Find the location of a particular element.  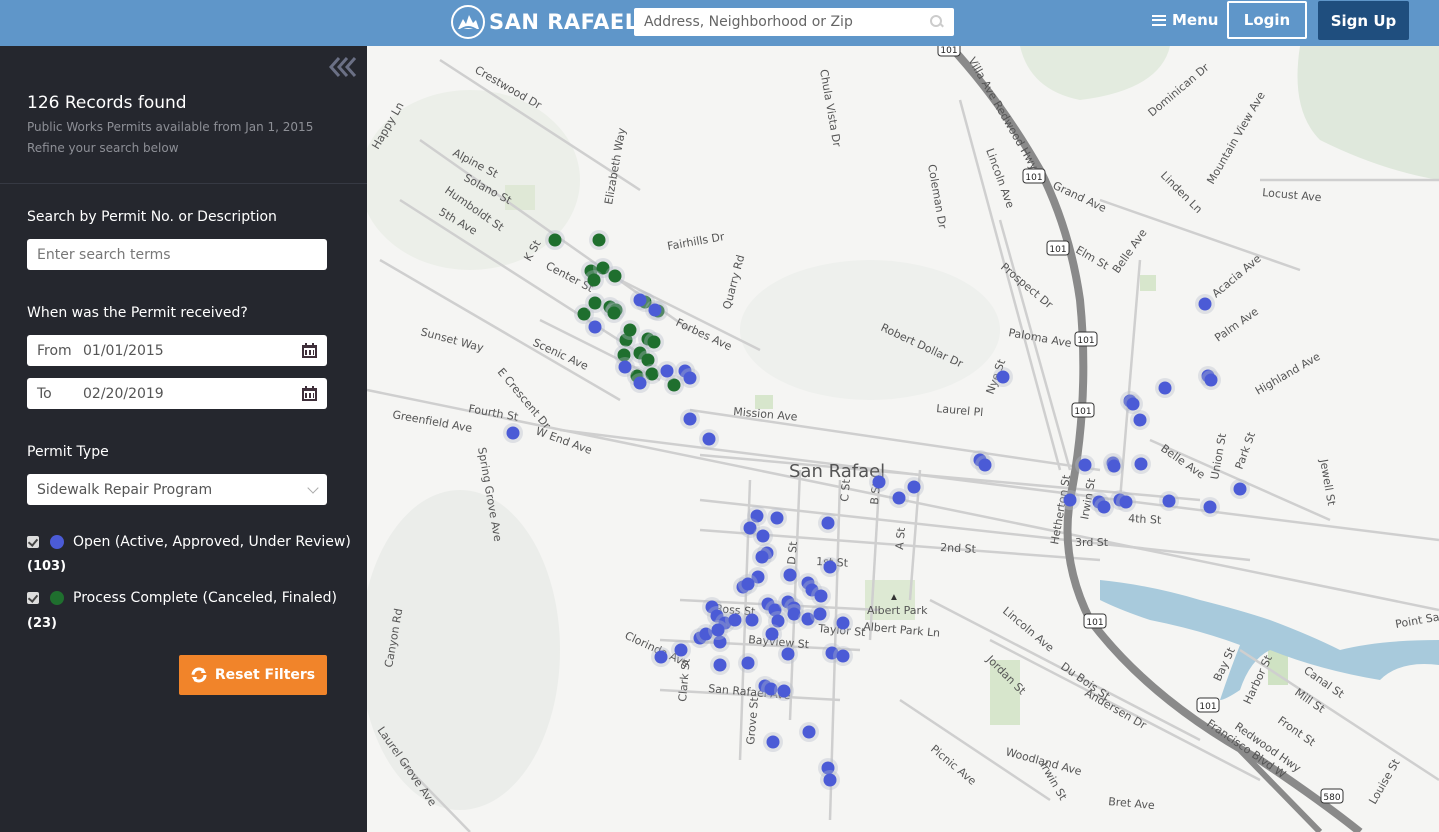

open-checkbox is located at coordinates (33, 542).